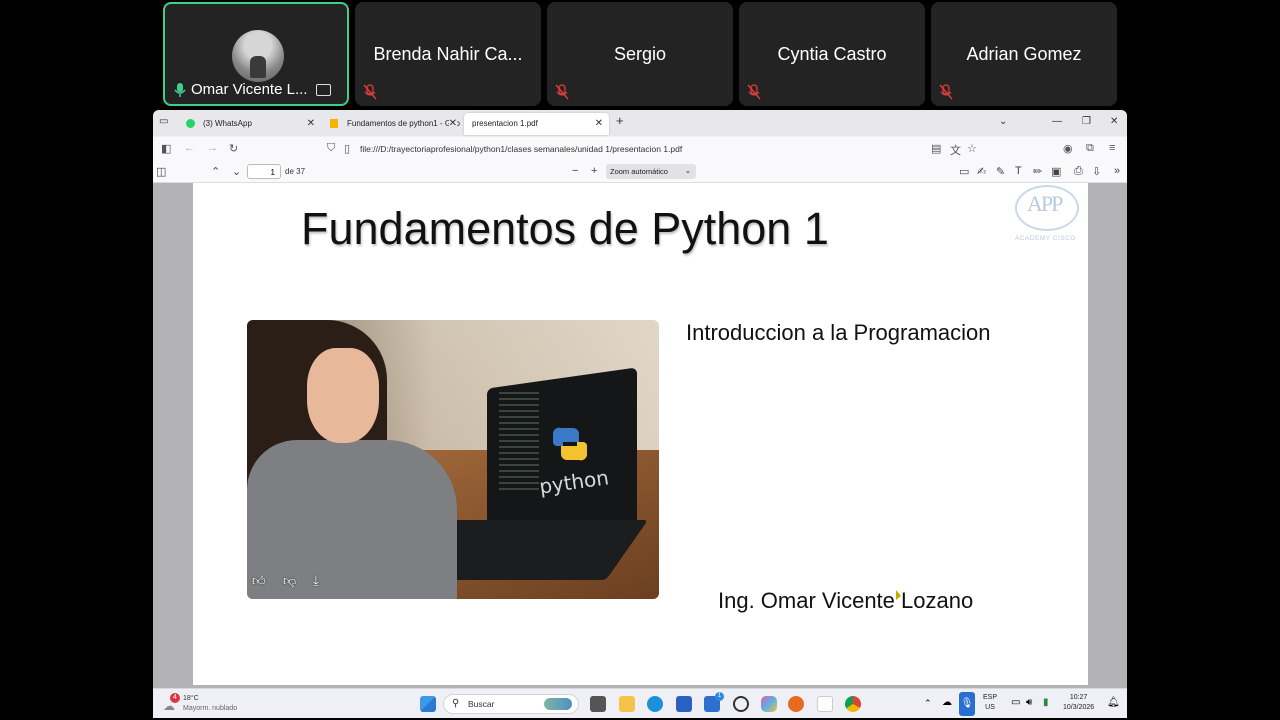 This screenshot has width=1280, height=720. What do you see at coordinates (964, 171) in the screenshot?
I see `comment-icon: ▭` at bounding box center [964, 171].